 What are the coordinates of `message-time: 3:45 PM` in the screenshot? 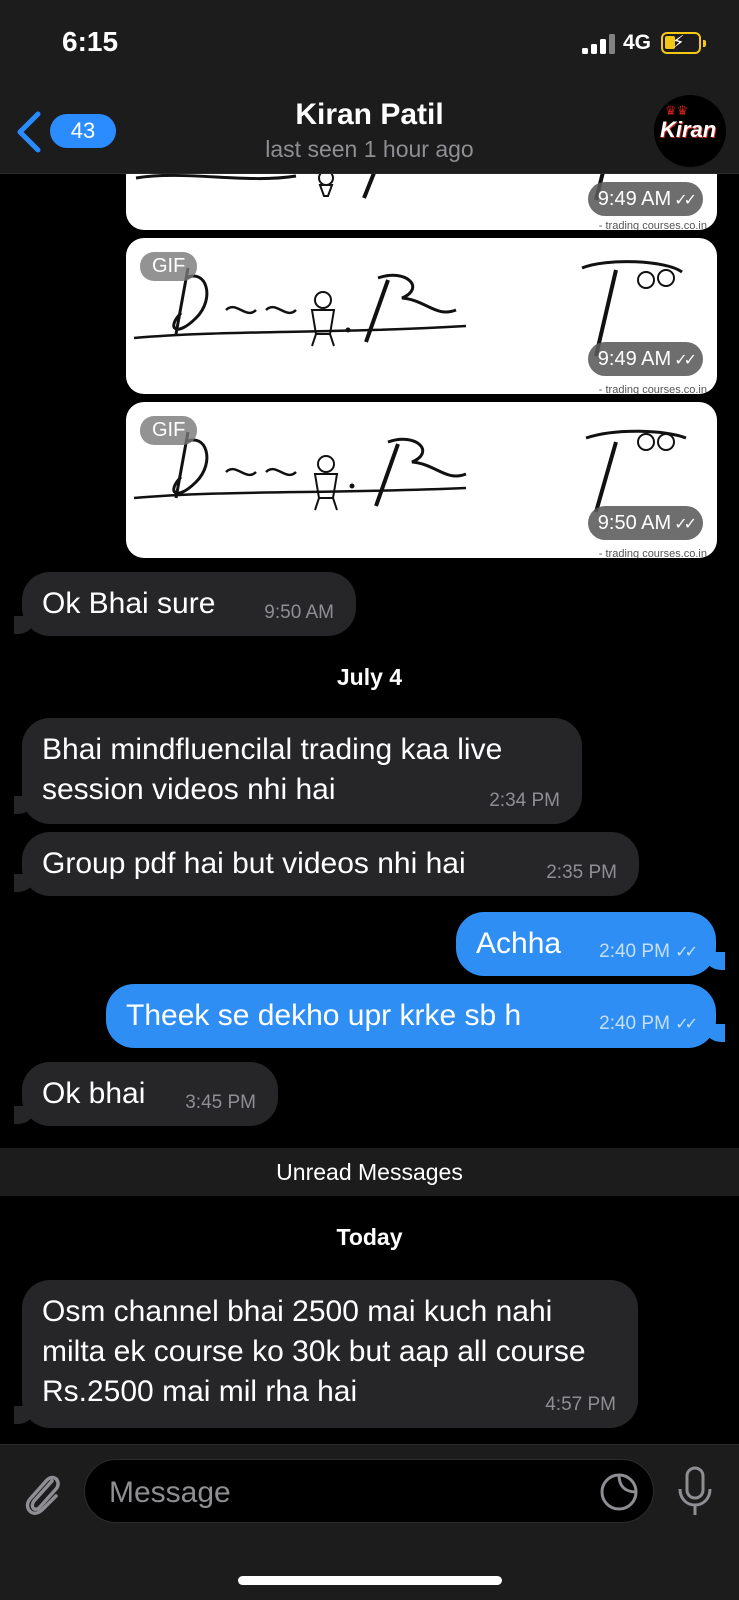 It's located at (220, 1102).